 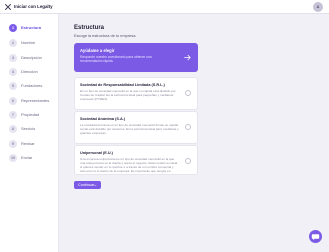 What do you see at coordinates (318, 7) in the screenshot?
I see `avatar: A` at bounding box center [318, 7].